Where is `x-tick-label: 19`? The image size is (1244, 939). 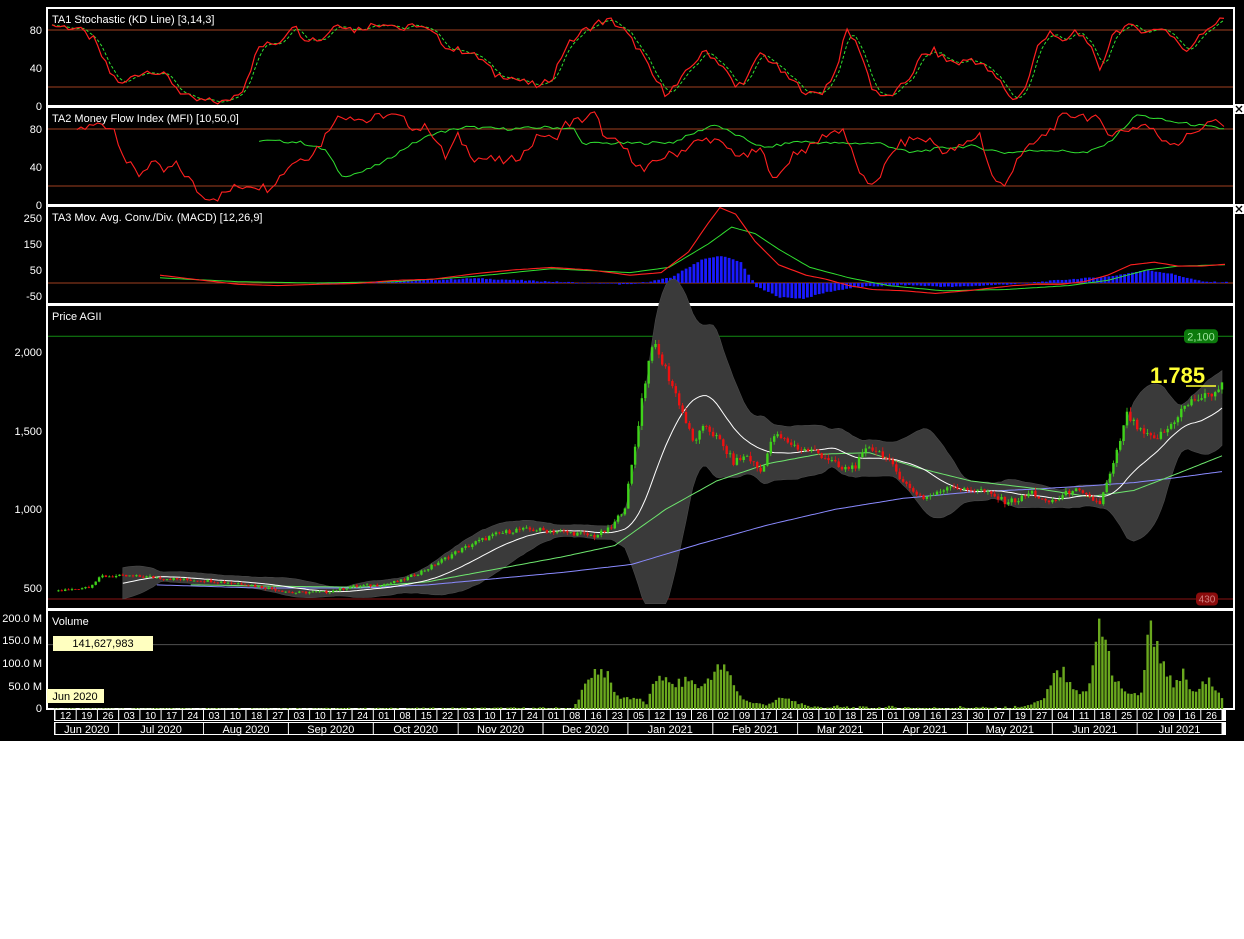
x-tick-label: 19 is located at coordinates (87, 716).